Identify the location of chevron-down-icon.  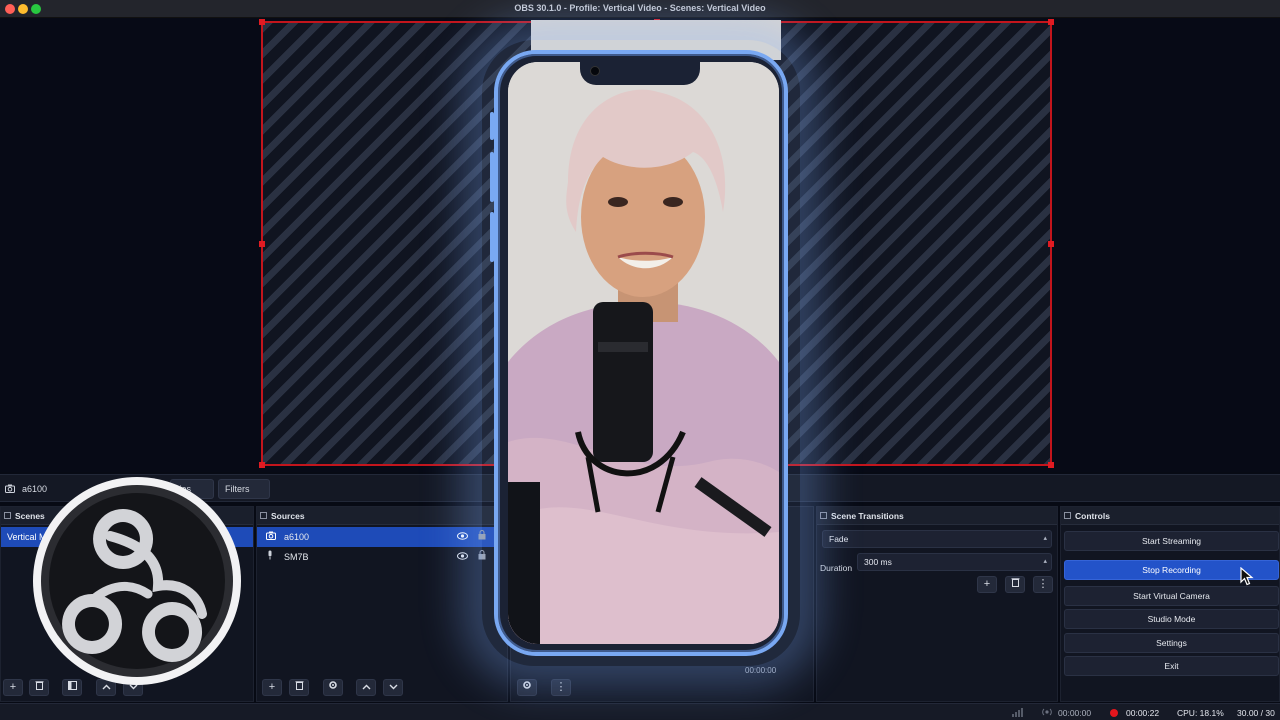
(393, 687).